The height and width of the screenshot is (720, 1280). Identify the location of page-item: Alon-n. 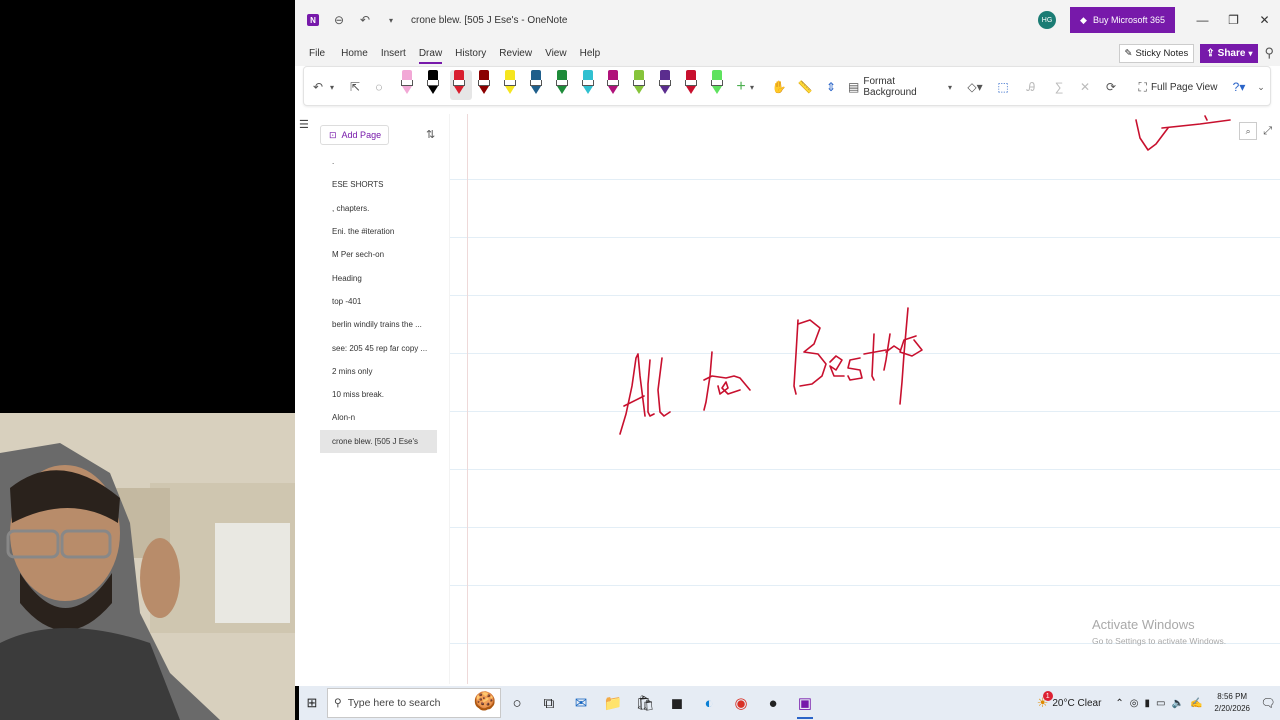
(378, 417).